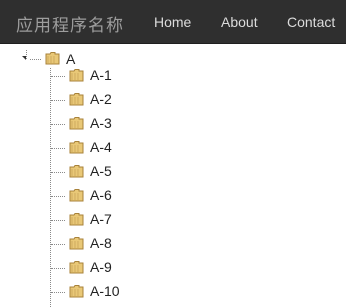  What do you see at coordinates (101, 75) in the screenshot?
I see `tree-node-label: A-1` at bounding box center [101, 75].